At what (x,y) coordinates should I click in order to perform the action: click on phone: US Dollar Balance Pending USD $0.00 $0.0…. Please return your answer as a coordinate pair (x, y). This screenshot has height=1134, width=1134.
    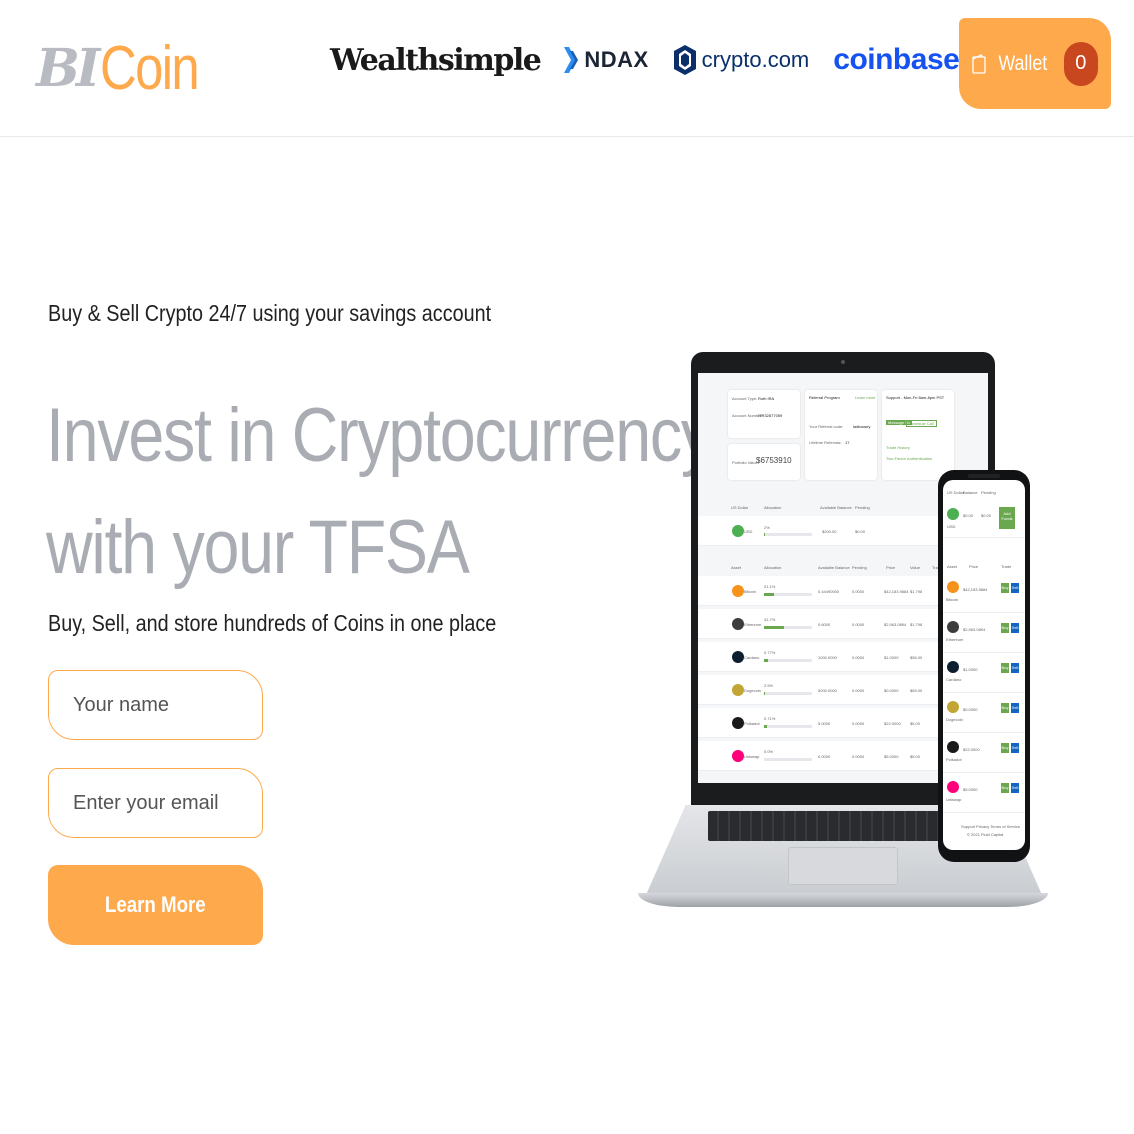
    Looking at the image, I should click on (984, 666).